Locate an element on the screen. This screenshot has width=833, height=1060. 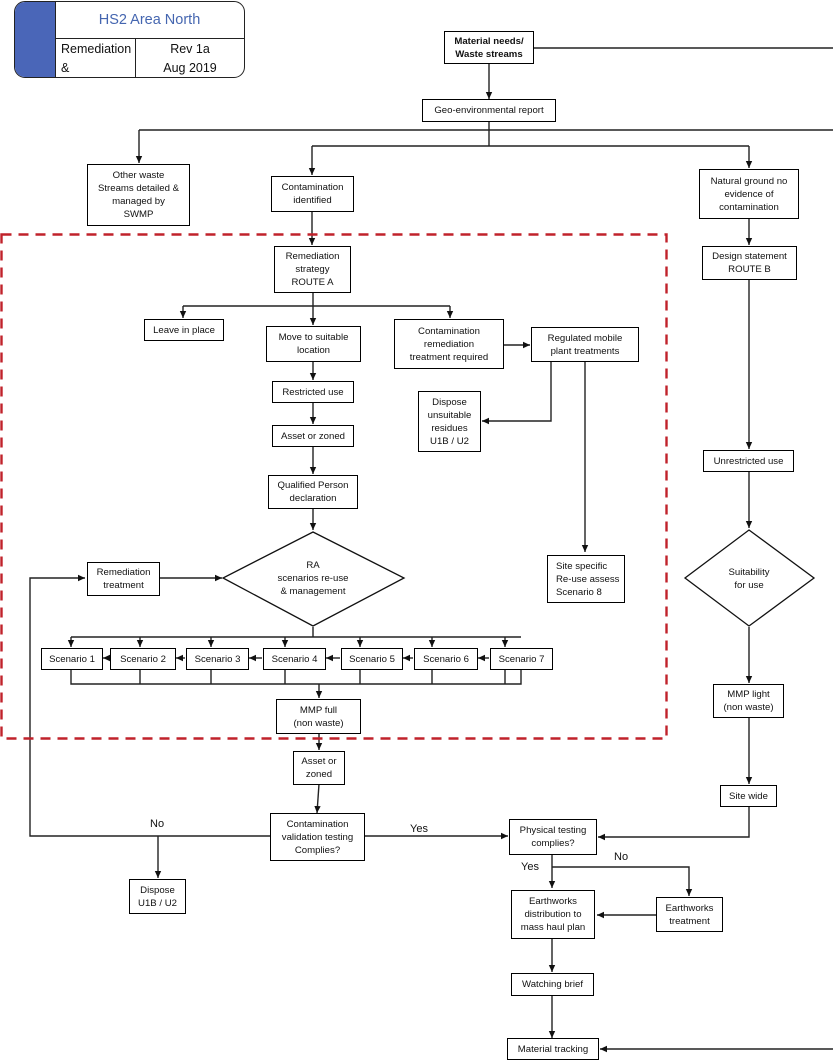
node-physical-testing: Physical testing complies? is located at coordinates (553, 837).